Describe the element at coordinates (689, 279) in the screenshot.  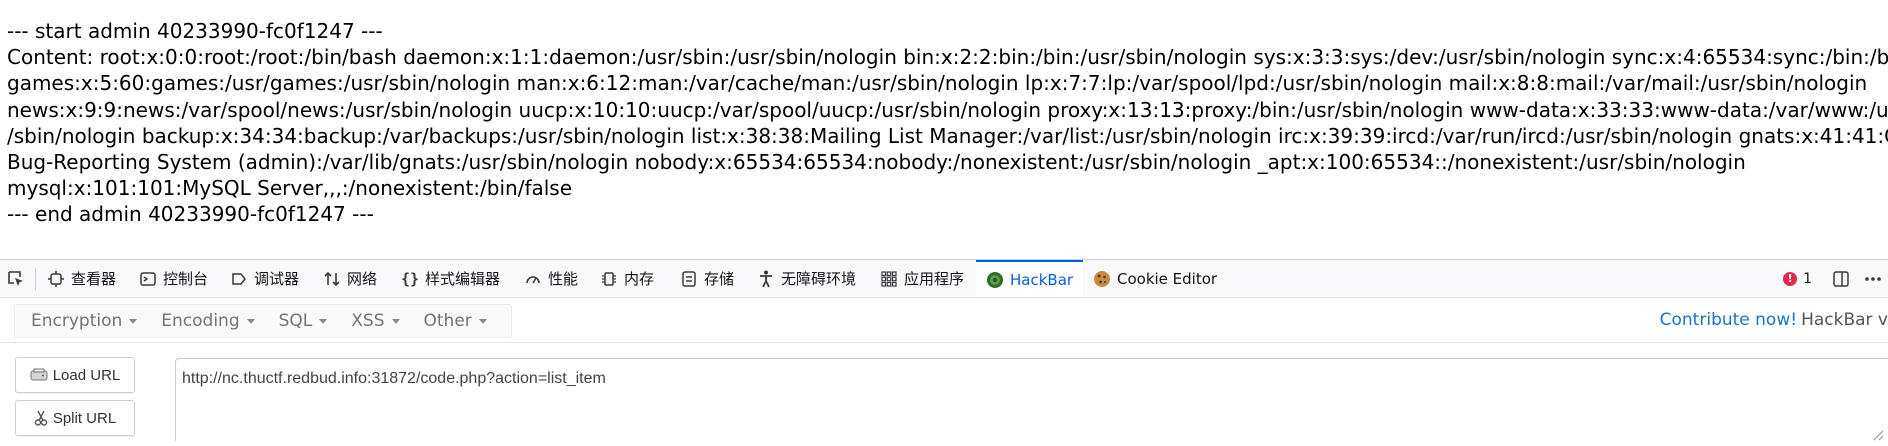
I see `storage-icon` at that location.